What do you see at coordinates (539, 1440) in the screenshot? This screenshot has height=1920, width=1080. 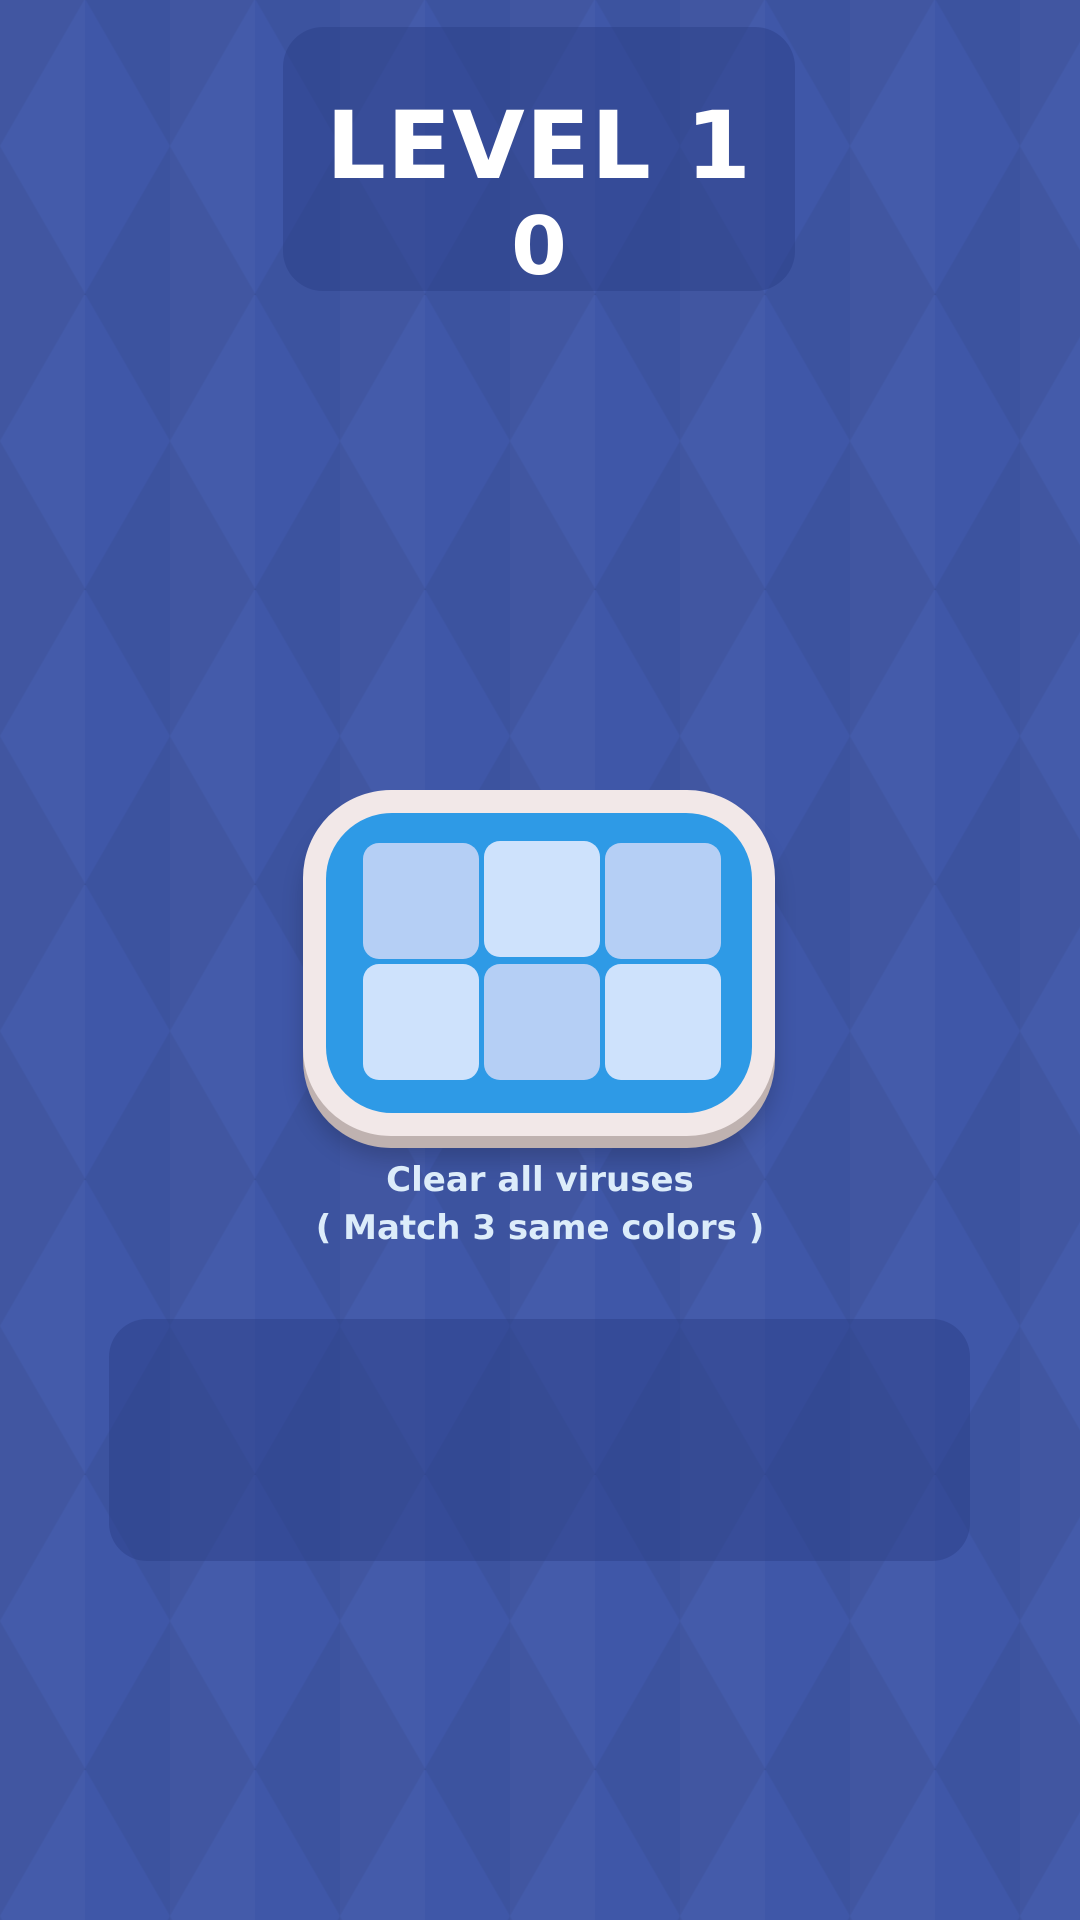 I see `bottom-panel` at bounding box center [539, 1440].